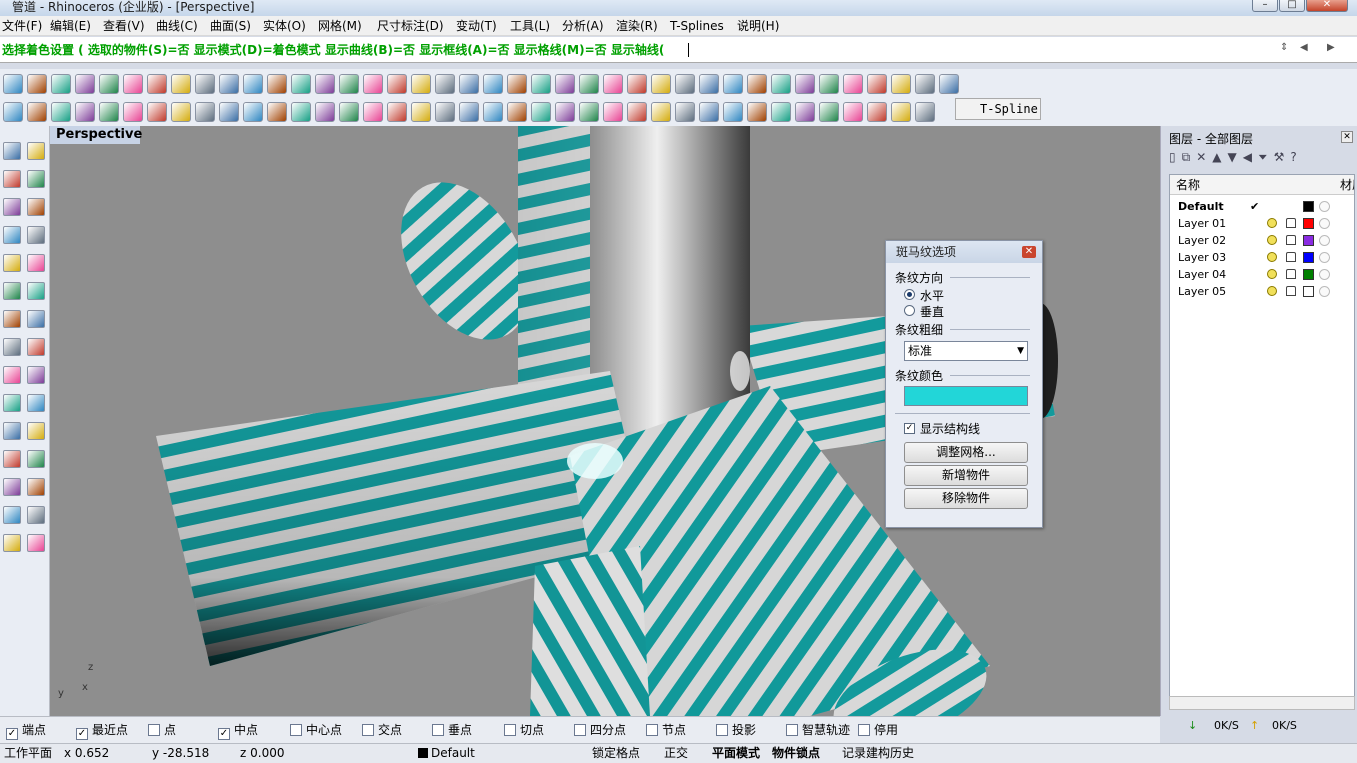 The width and height of the screenshot is (1357, 763). Describe the element at coordinates (736, 730) in the screenshot. I see `osnap-option: 投影` at that location.